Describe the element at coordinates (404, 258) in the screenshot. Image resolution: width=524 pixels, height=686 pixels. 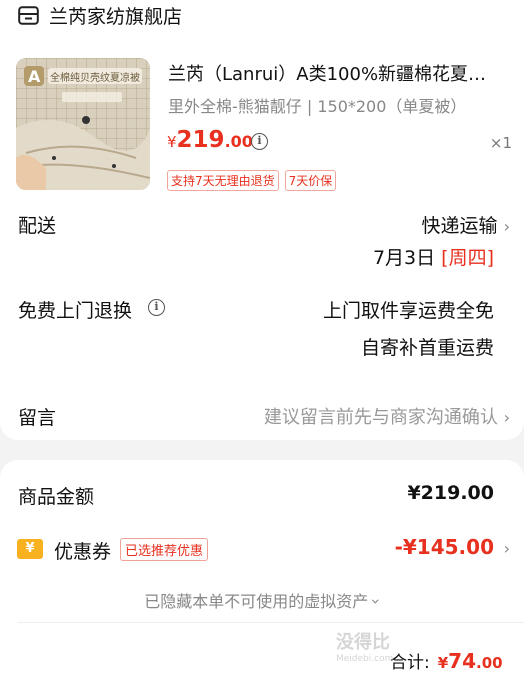
I see `delivery-date: 7月3日` at that location.